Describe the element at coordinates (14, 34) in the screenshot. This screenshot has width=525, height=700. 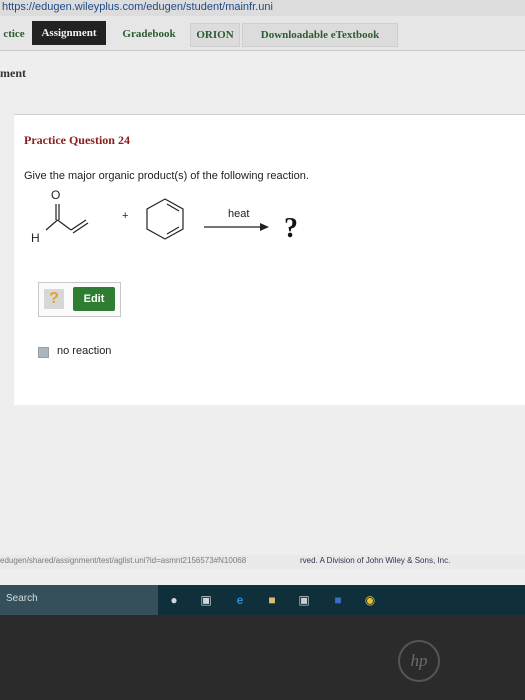
I see `tab-practice: ctice` at that location.